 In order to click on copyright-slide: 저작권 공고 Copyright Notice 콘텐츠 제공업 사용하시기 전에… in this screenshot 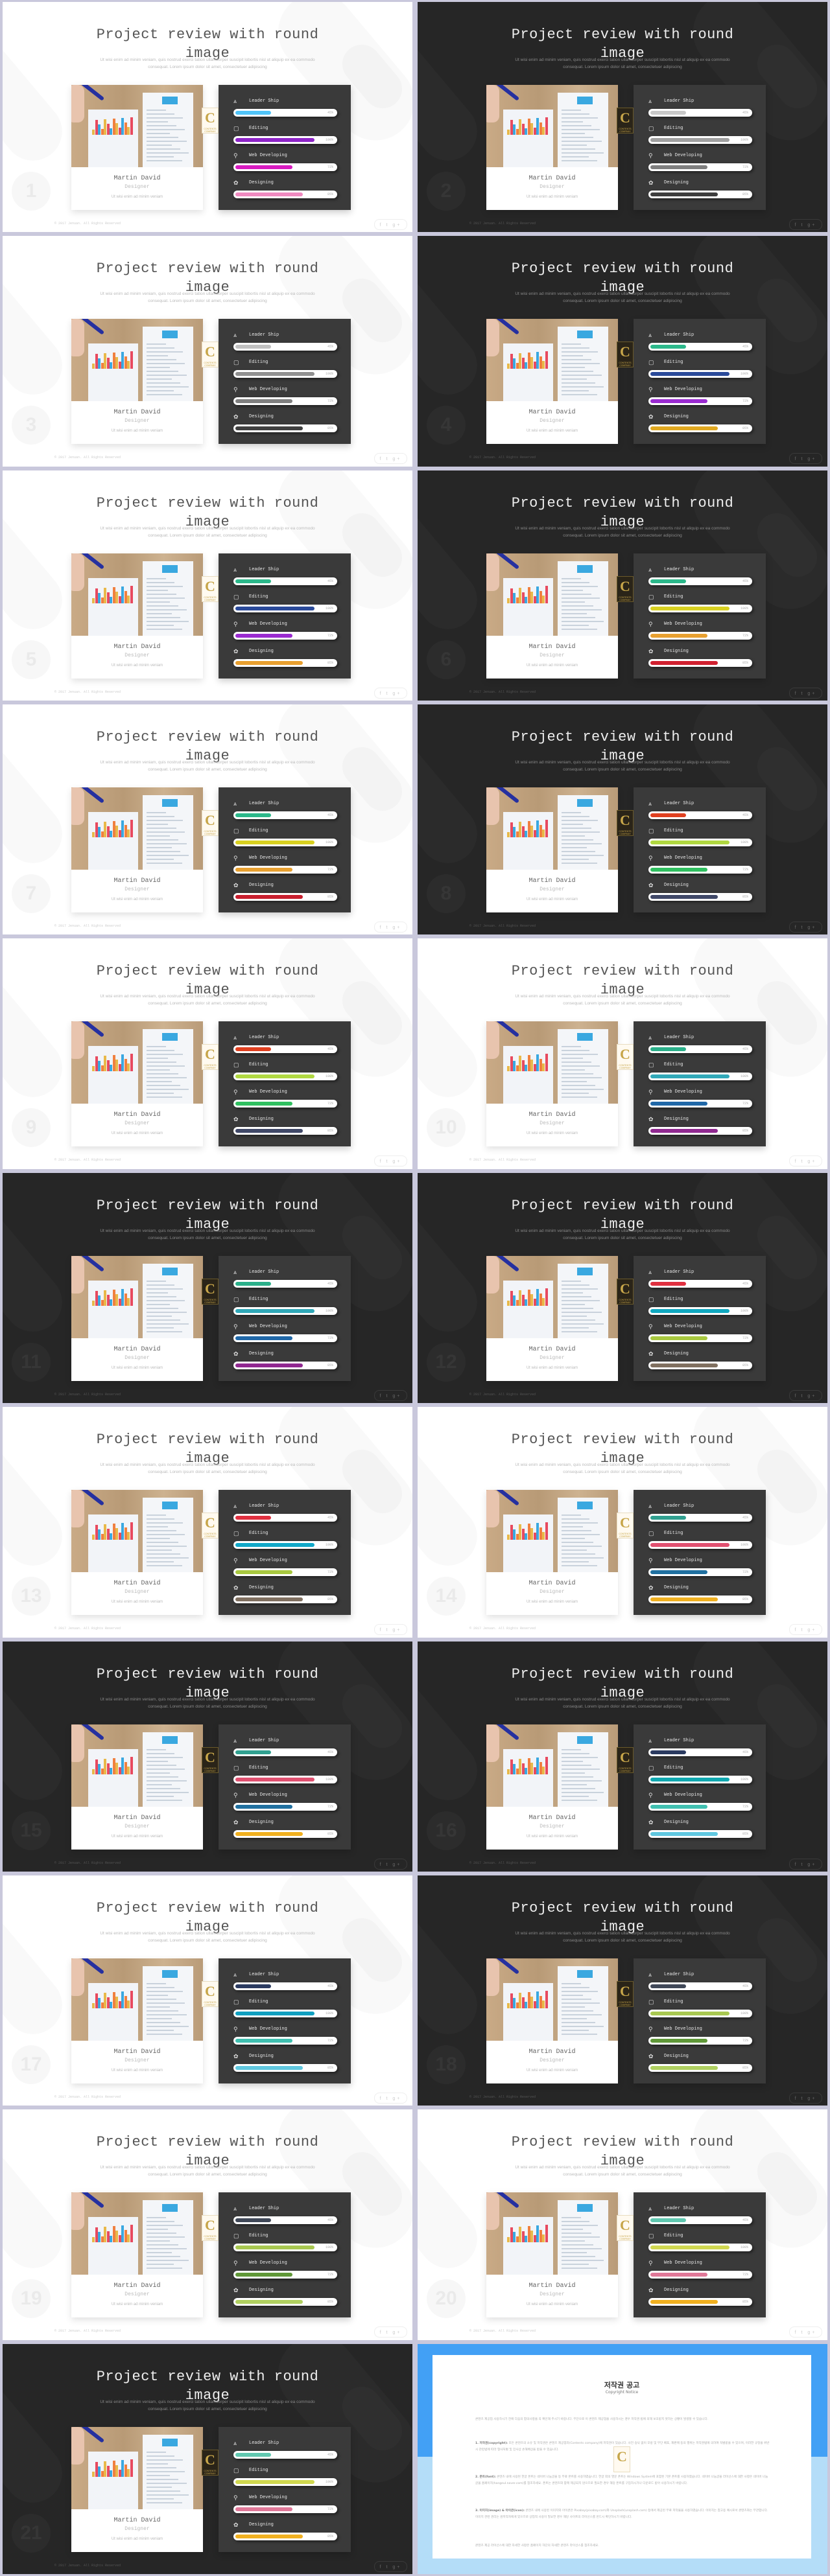, I will do `click(622, 2458)`.